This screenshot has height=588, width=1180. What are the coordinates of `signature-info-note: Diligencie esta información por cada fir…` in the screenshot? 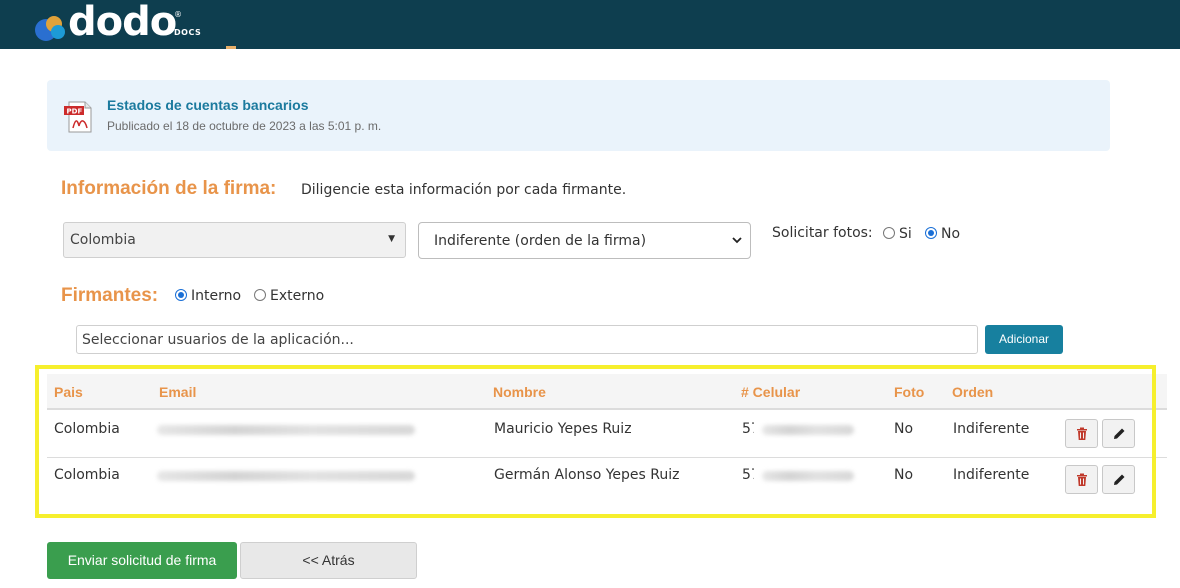 It's located at (464, 190).